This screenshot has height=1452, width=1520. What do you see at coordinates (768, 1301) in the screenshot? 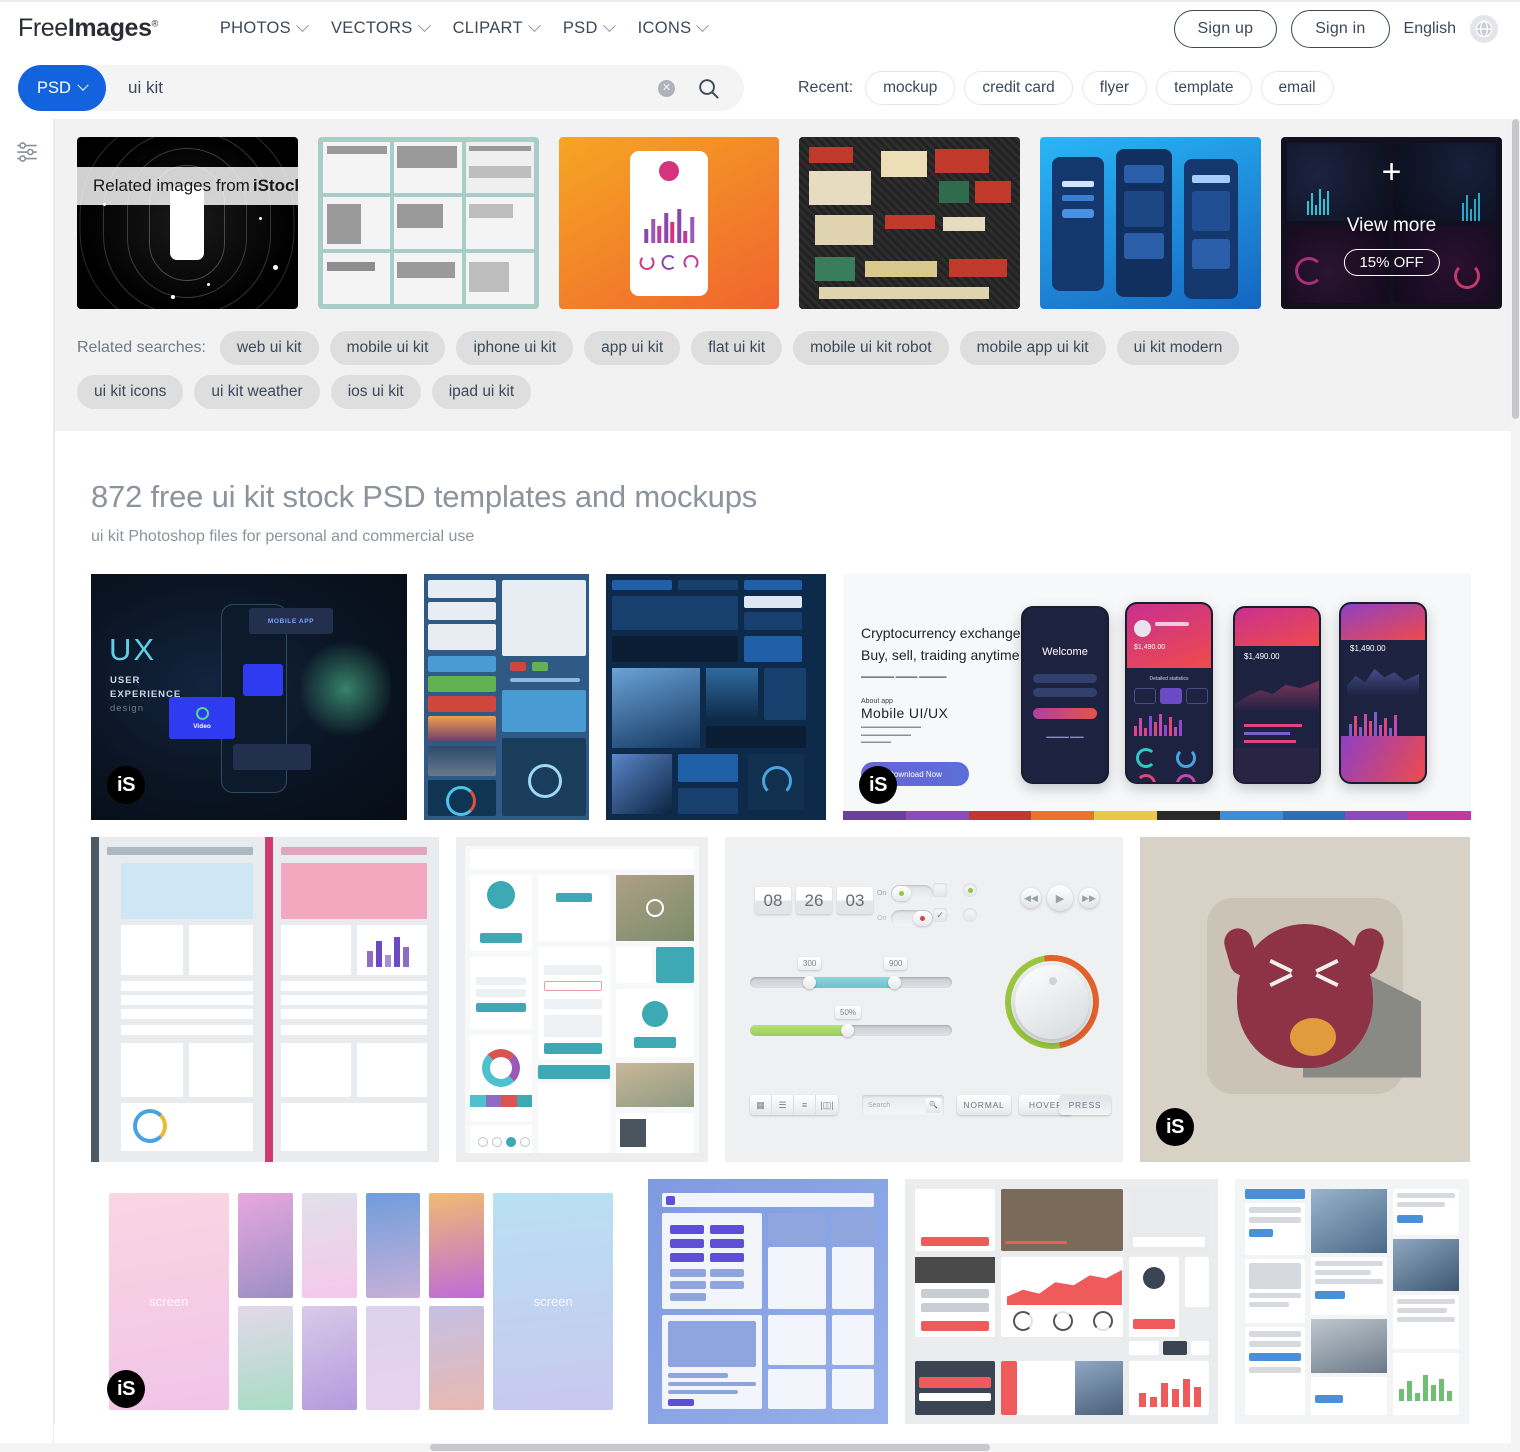
I see `result-card-blue-wireframe` at bounding box center [768, 1301].